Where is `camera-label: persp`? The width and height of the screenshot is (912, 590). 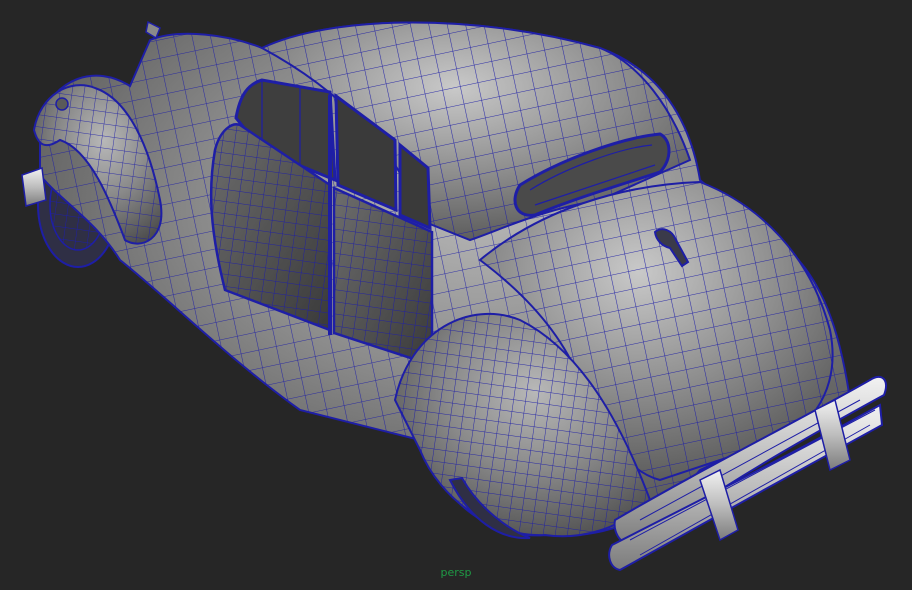
camera-label: persp is located at coordinates (456, 572).